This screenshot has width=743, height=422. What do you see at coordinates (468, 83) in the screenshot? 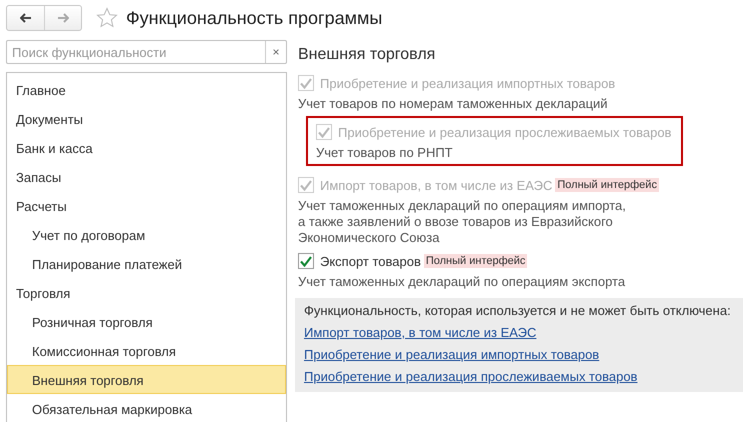
I see `option-label: Приобретение и реализация импортных товаров` at bounding box center [468, 83].